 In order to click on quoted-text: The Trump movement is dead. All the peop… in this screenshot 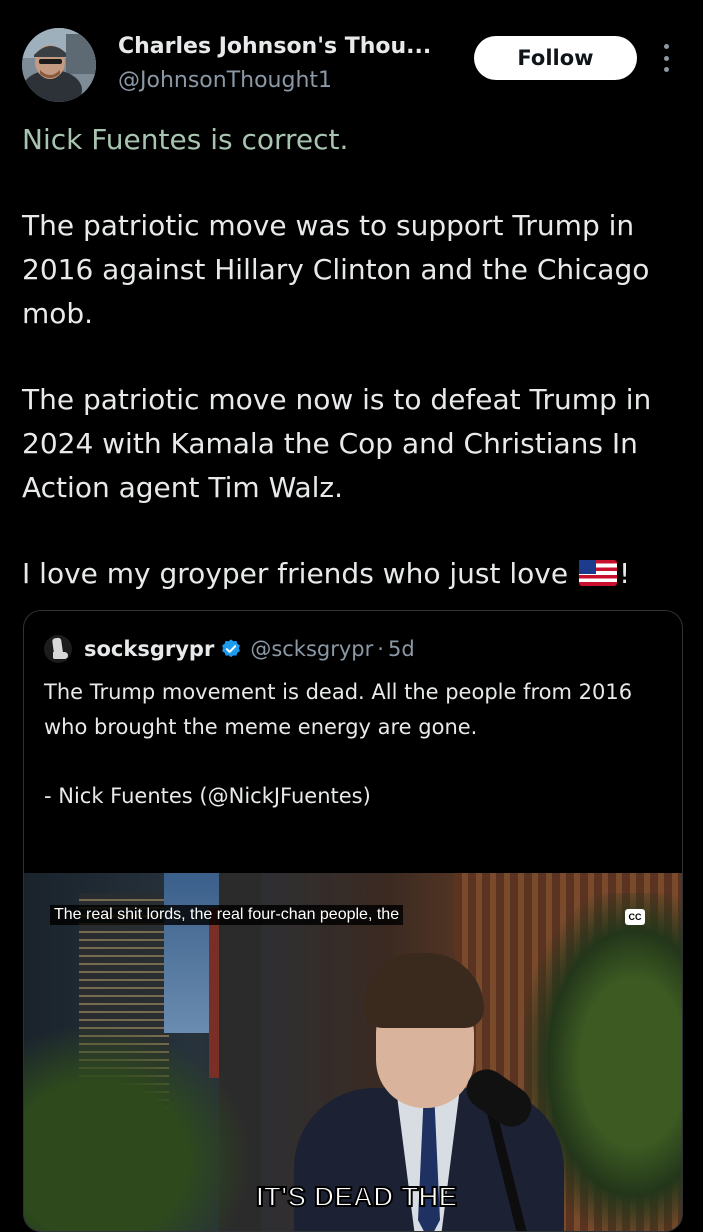, I will do `click(338, 709)`.